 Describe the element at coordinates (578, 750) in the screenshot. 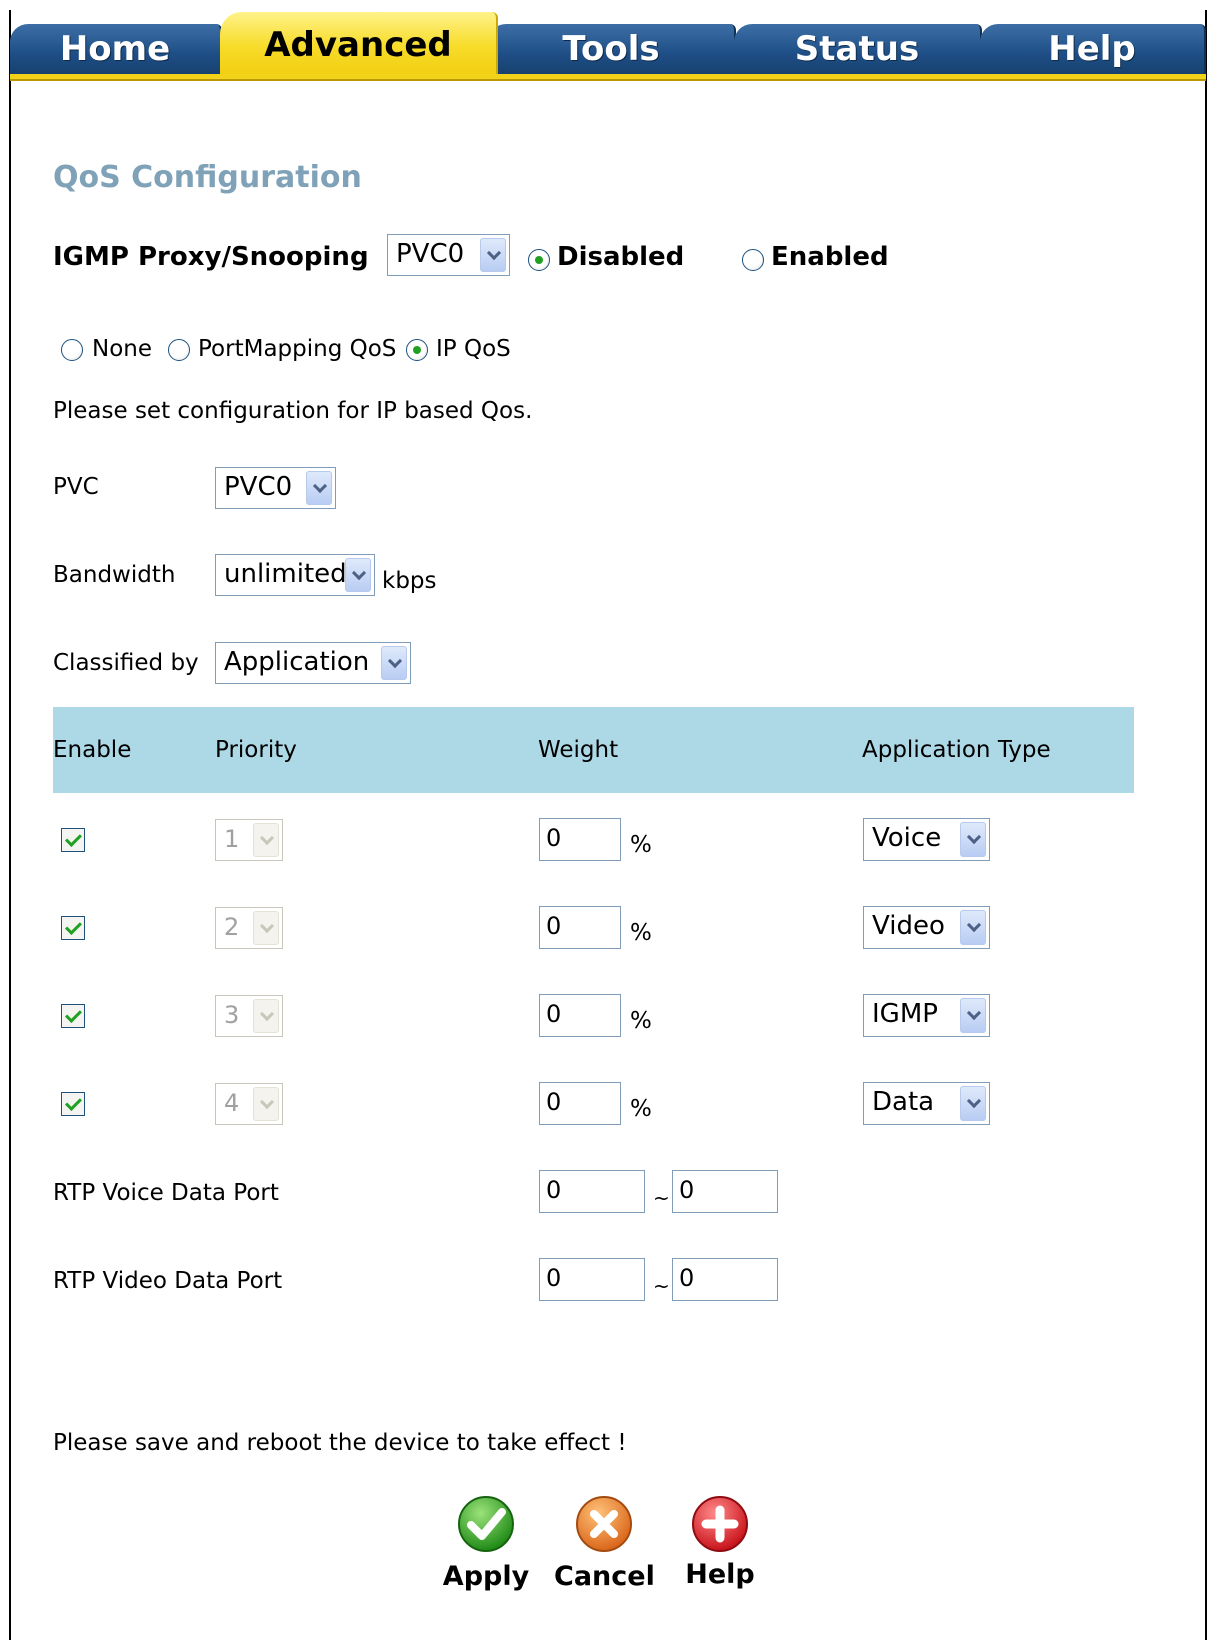

I see `header-weight: Weight` at that location.